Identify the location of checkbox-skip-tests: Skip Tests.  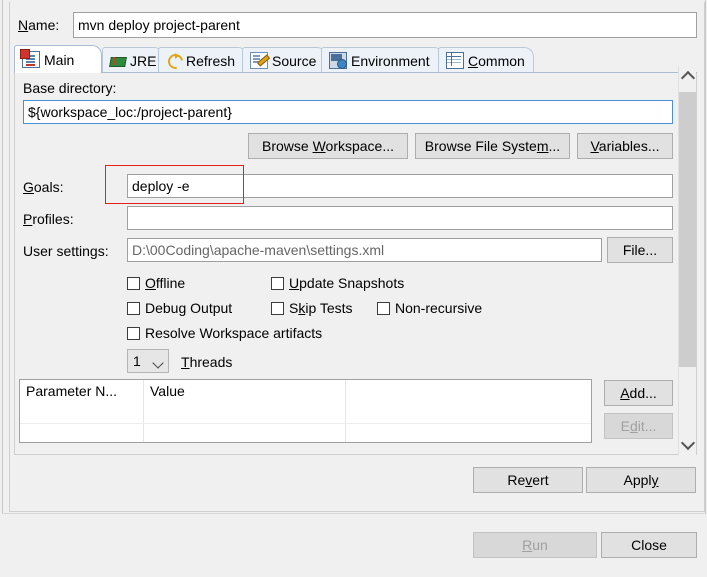
(312, 308).